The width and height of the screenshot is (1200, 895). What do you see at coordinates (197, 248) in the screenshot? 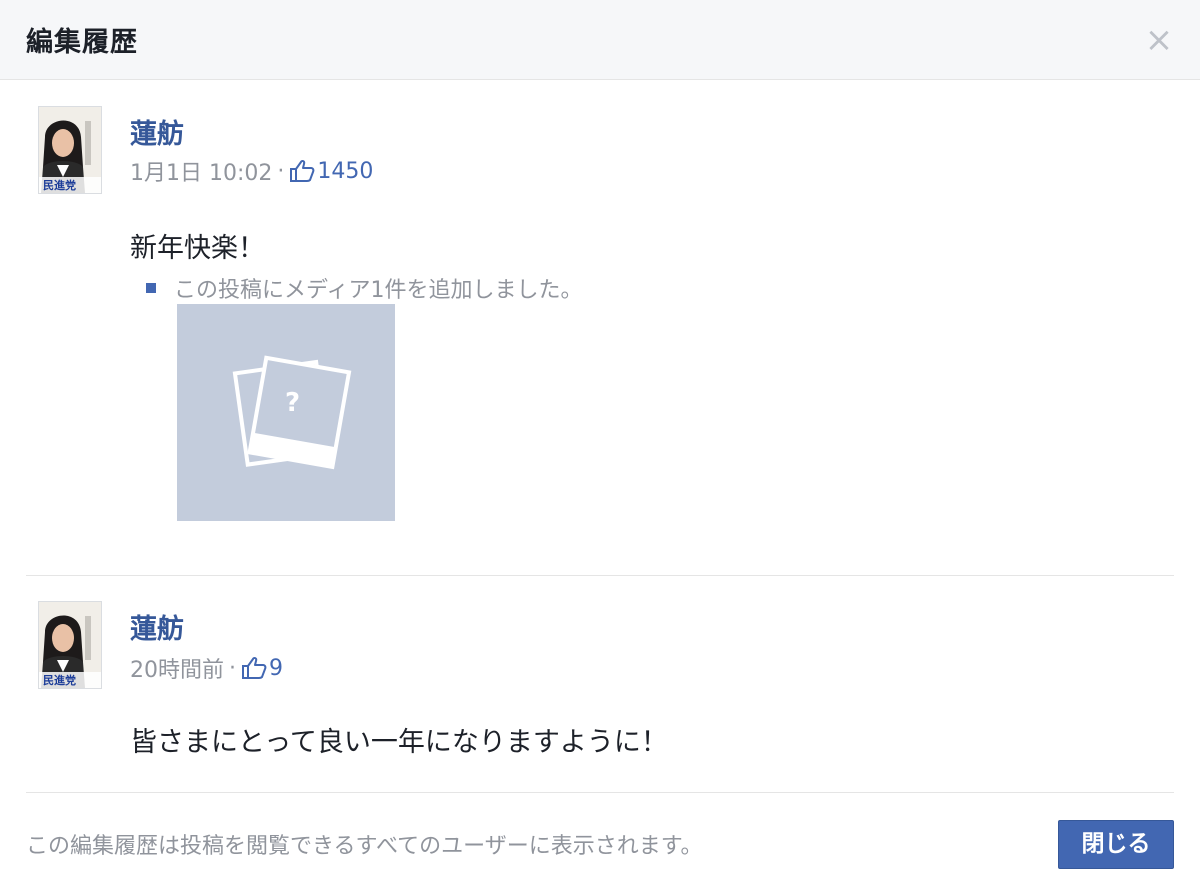
I see `post-text: 新年快楽！` at bounding box center [197, 248].